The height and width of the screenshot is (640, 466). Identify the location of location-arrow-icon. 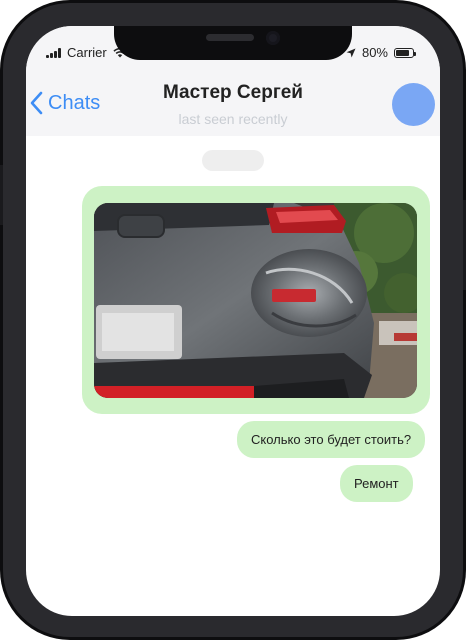
(351, 52).